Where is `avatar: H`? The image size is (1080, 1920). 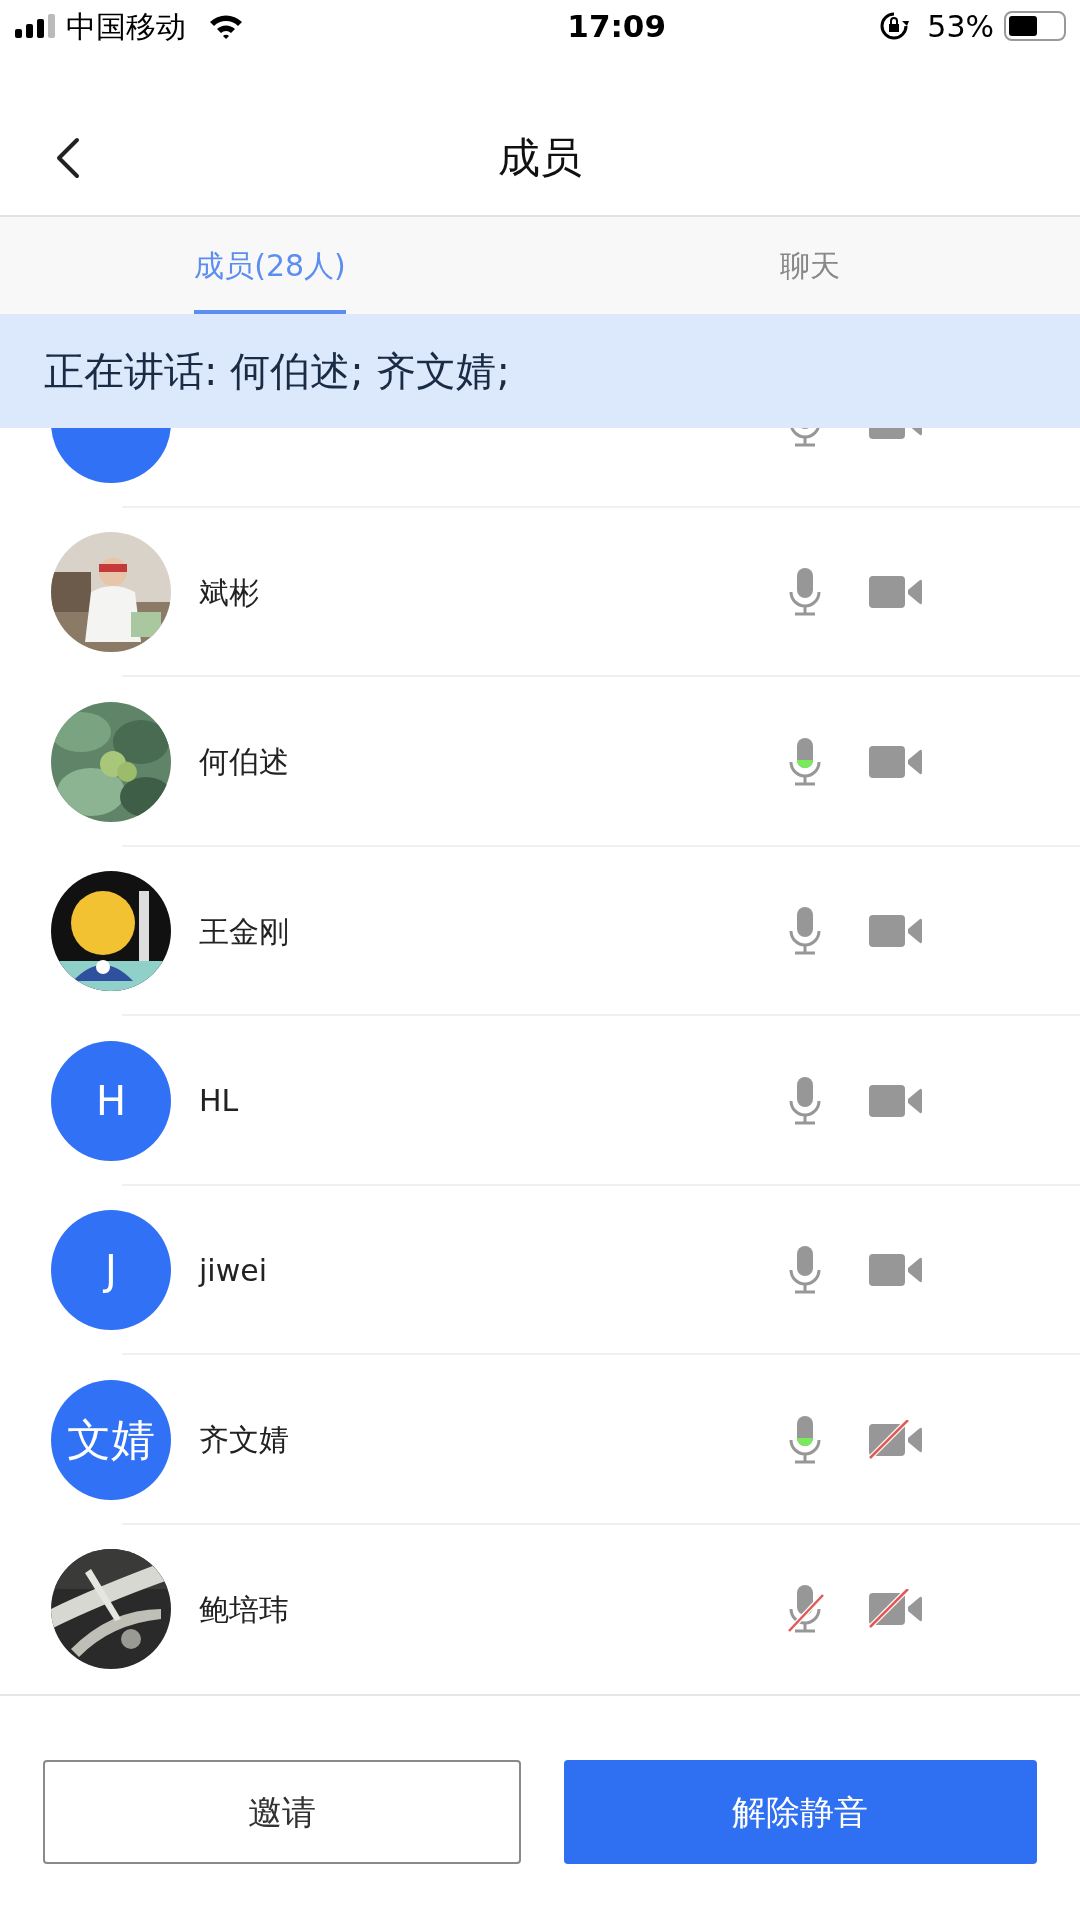
avatar: H is located at coordinates (111, 1100).